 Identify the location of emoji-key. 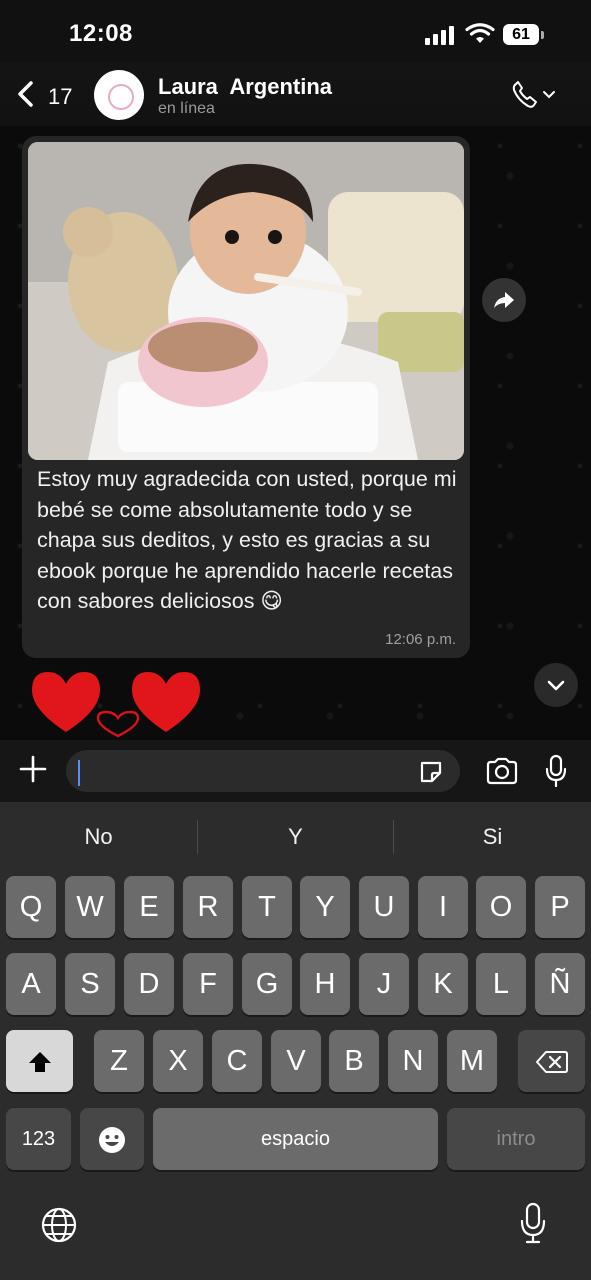
(112, 1139).